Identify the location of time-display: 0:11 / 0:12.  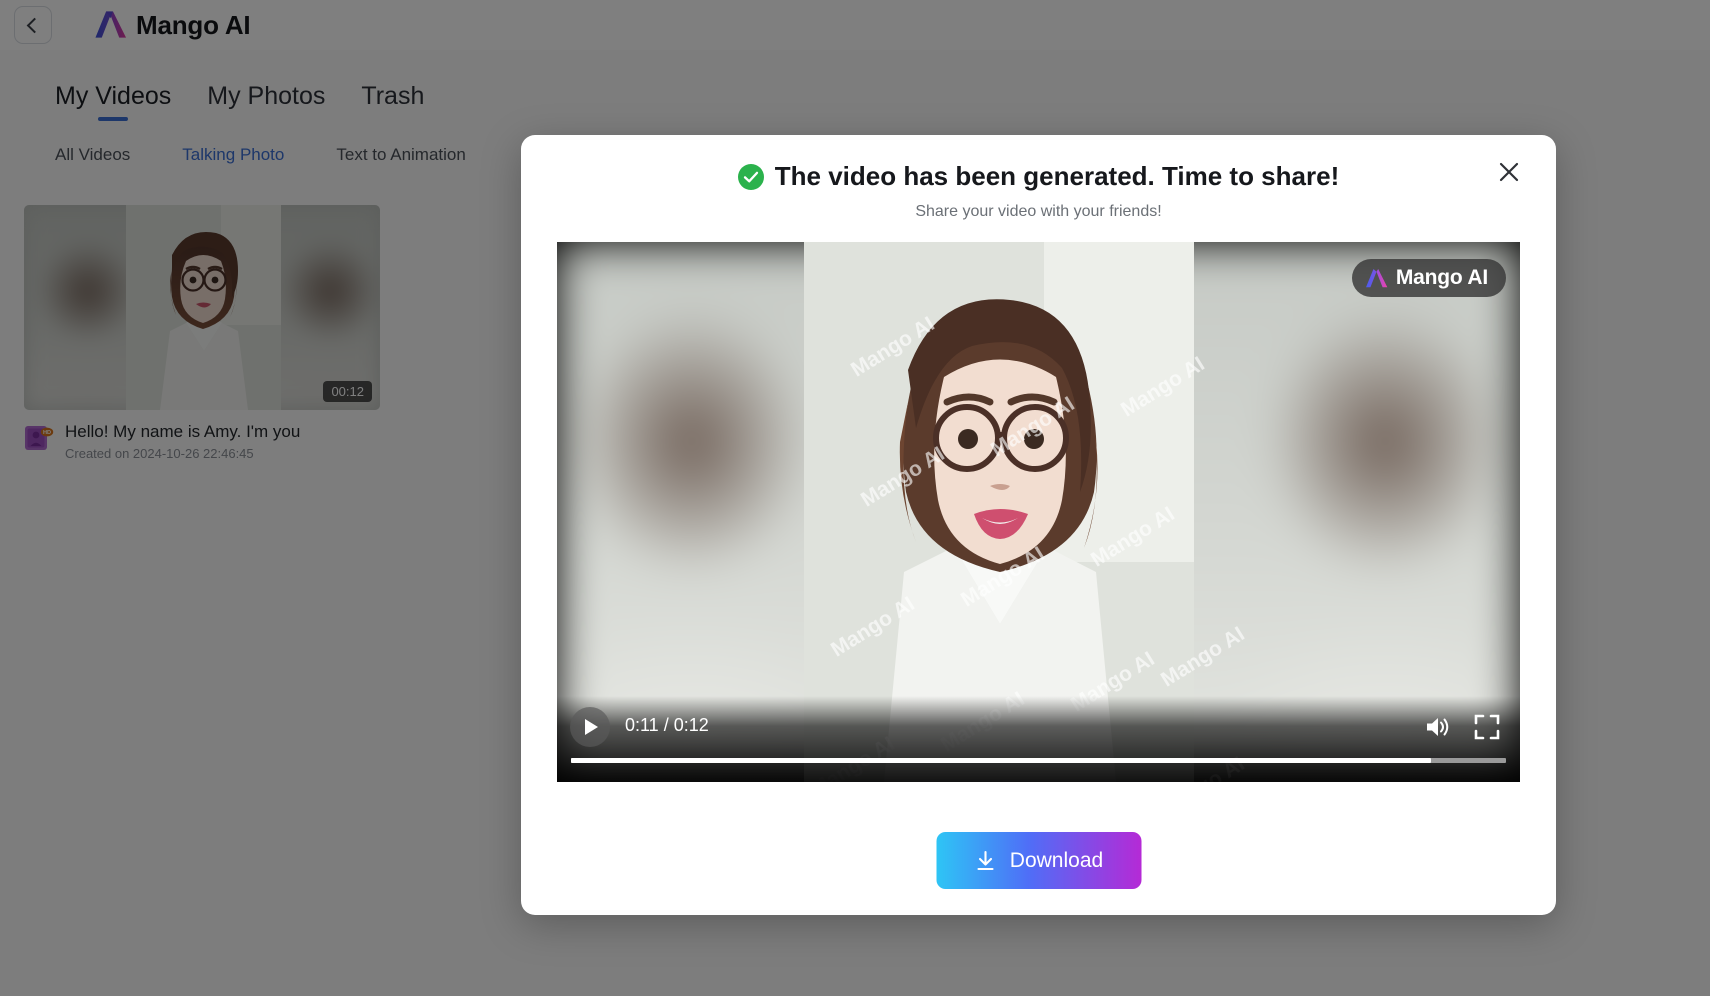
(667, 725).